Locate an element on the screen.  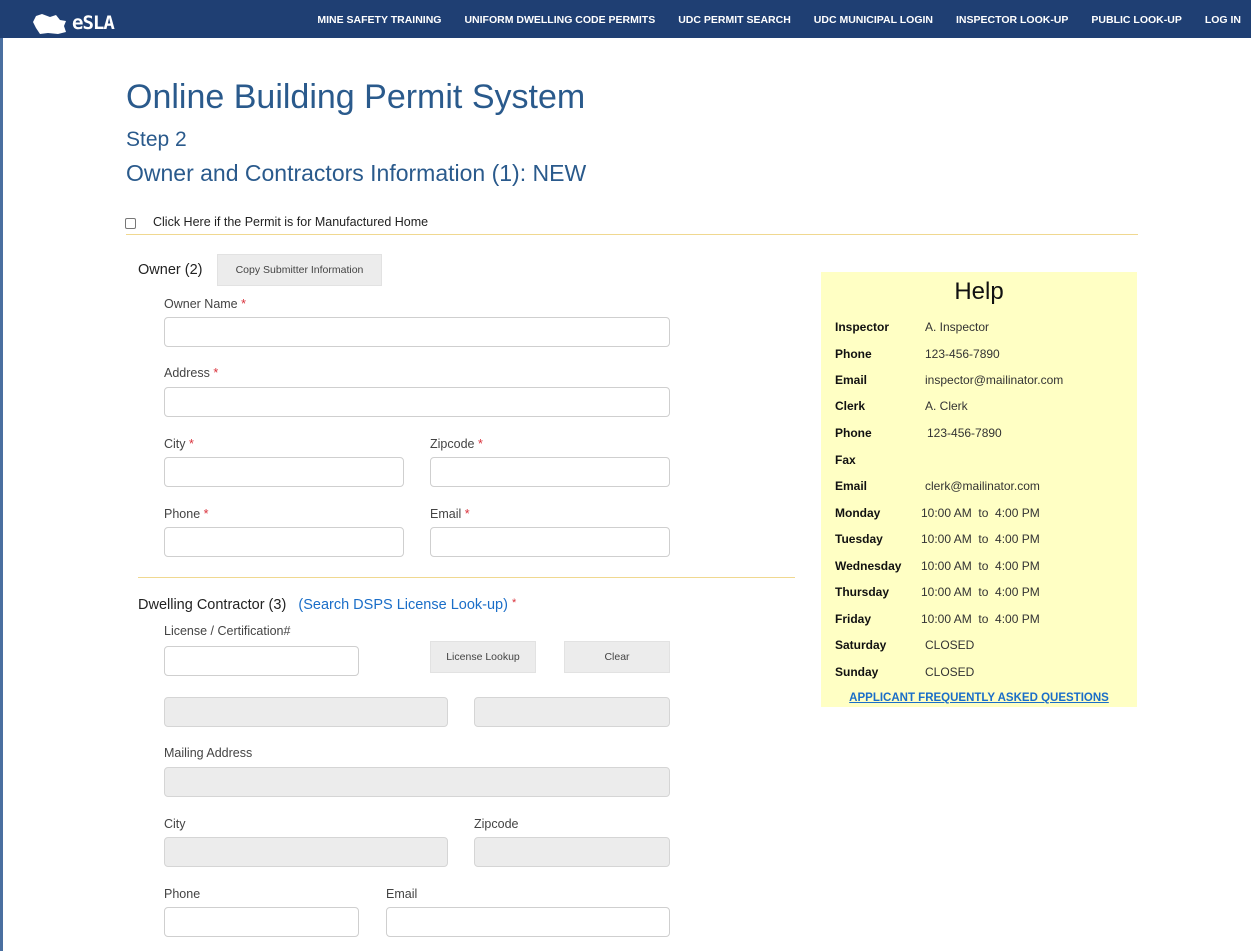
help-row-monday: Monday 10:00 AM to 4:00 PM is located at coordinates (937, 513).